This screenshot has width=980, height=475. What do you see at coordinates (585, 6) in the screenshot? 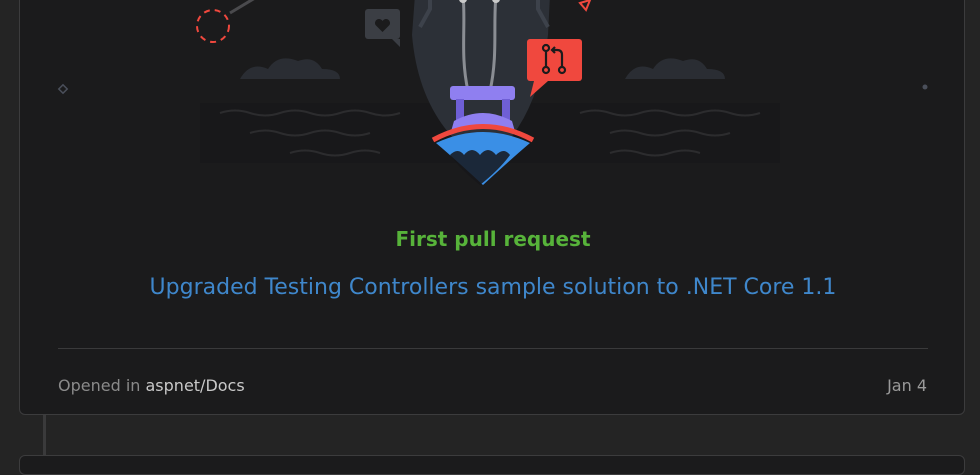
I see `triangle-marker` at bounding box center [585, 6].